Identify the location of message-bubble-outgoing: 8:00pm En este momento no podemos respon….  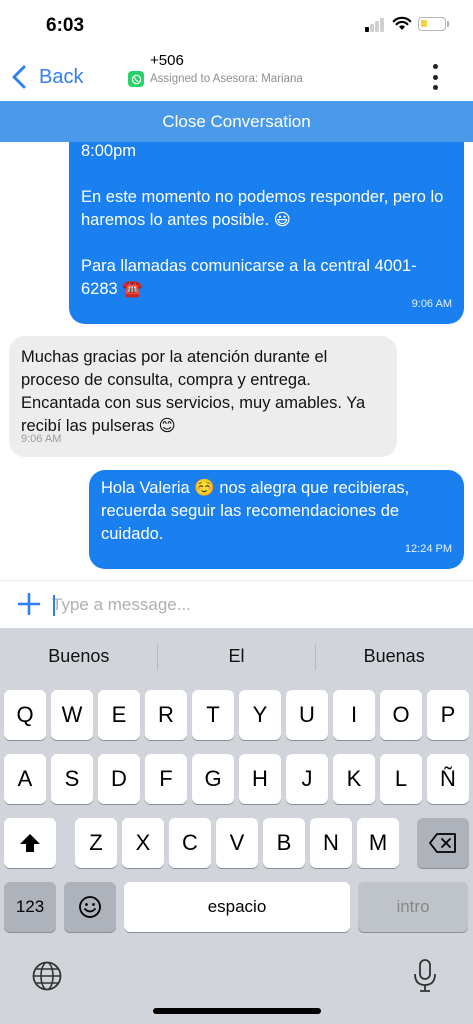
(266, 233).